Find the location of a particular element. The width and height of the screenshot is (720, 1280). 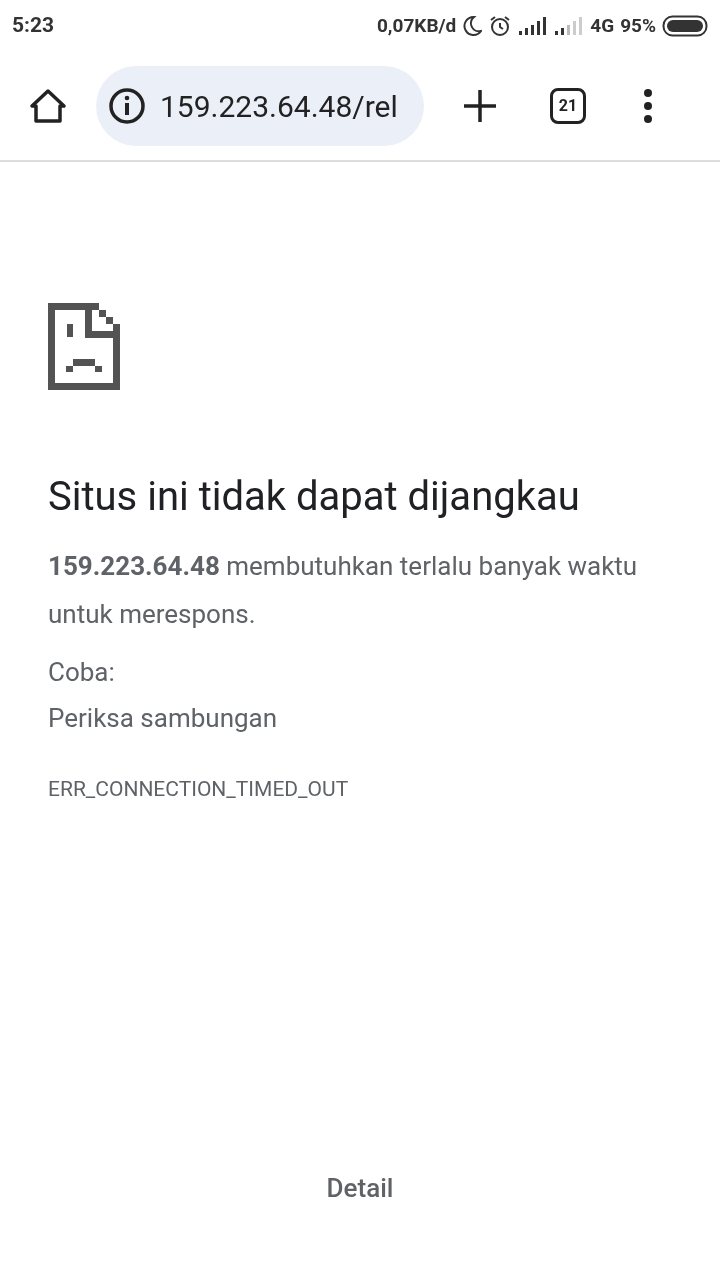

network-type: 4G is located at coordinates (602, 25).